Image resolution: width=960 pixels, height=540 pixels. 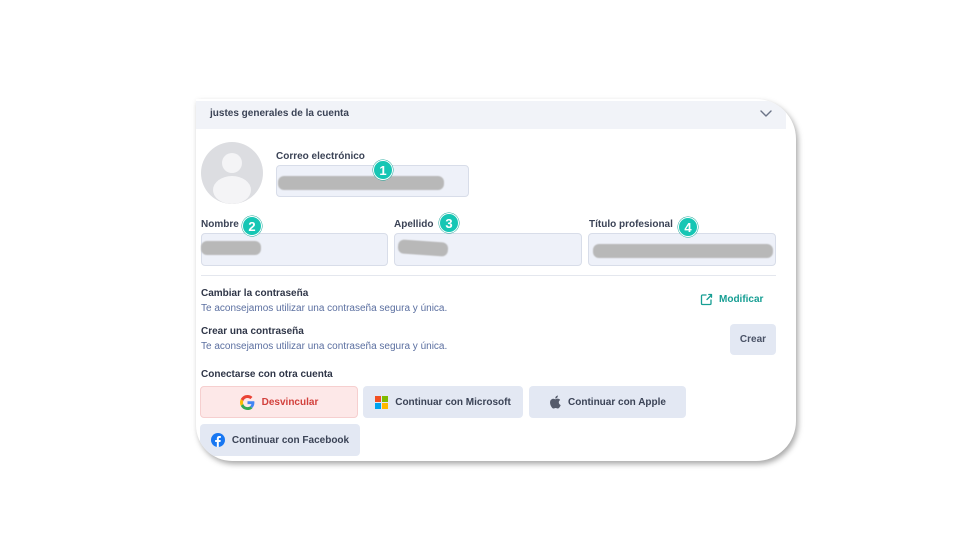 What do you see at coordinates (252, 331) in the screenshot?
I see `create-password-title: Crear una contraseña` at bounding box center [252, 331].